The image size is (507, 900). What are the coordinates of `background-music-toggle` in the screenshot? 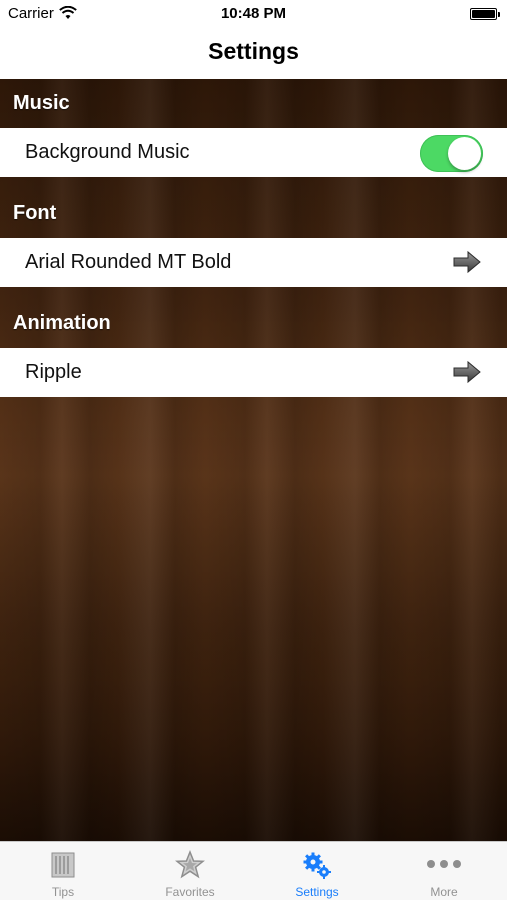 It's located at (451, 153).